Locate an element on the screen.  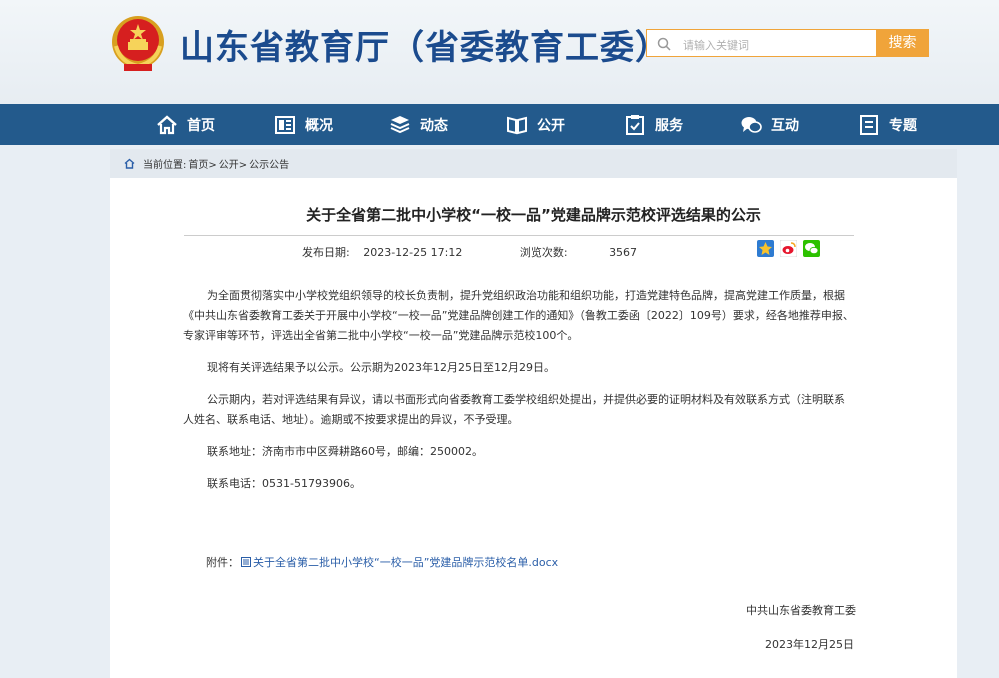
attachment-link: 关于全省第二批中小学校“一校一品”党建品牌示范校名单.docx is located at coordinates (405, 562).